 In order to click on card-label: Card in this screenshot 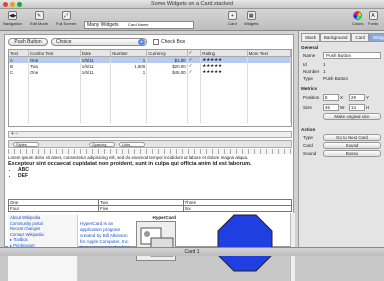, I will do `click(308, 145)`.